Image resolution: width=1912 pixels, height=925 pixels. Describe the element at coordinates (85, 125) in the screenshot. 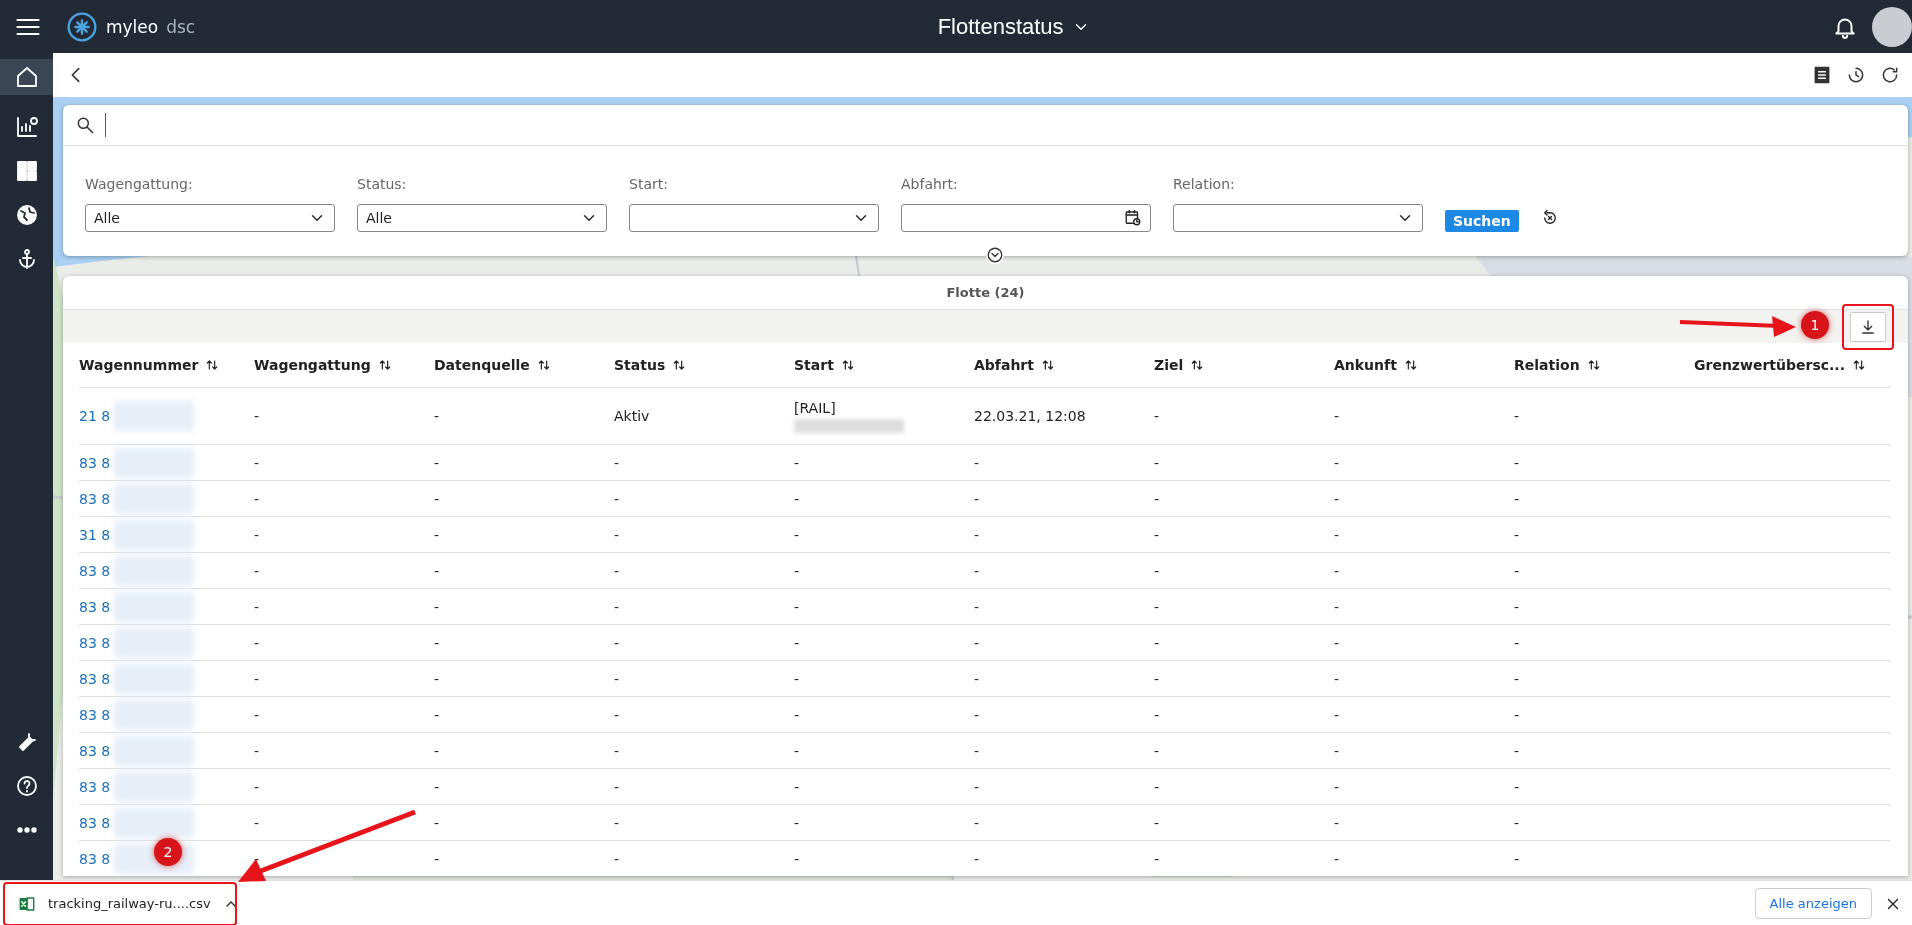

I see `search-icon` at that location.